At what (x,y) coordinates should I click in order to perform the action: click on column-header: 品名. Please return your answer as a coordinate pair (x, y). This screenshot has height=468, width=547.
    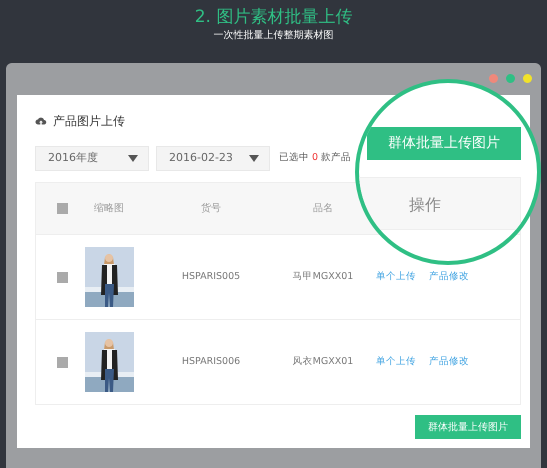
    Looking at the image, I should click on (323, 209).